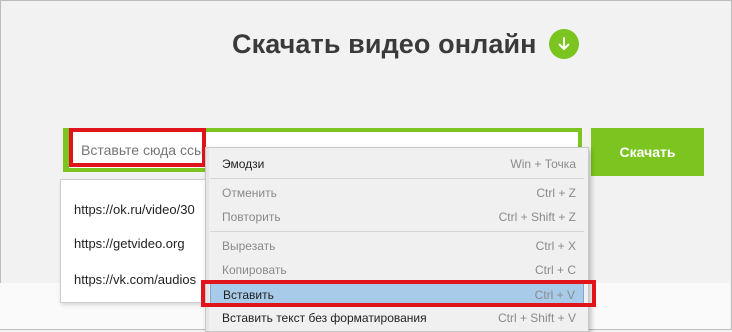 This screenshot has width=732, height=332. I want to click on menu-item-shortcut: Ctrl + C, so click(555, 270).